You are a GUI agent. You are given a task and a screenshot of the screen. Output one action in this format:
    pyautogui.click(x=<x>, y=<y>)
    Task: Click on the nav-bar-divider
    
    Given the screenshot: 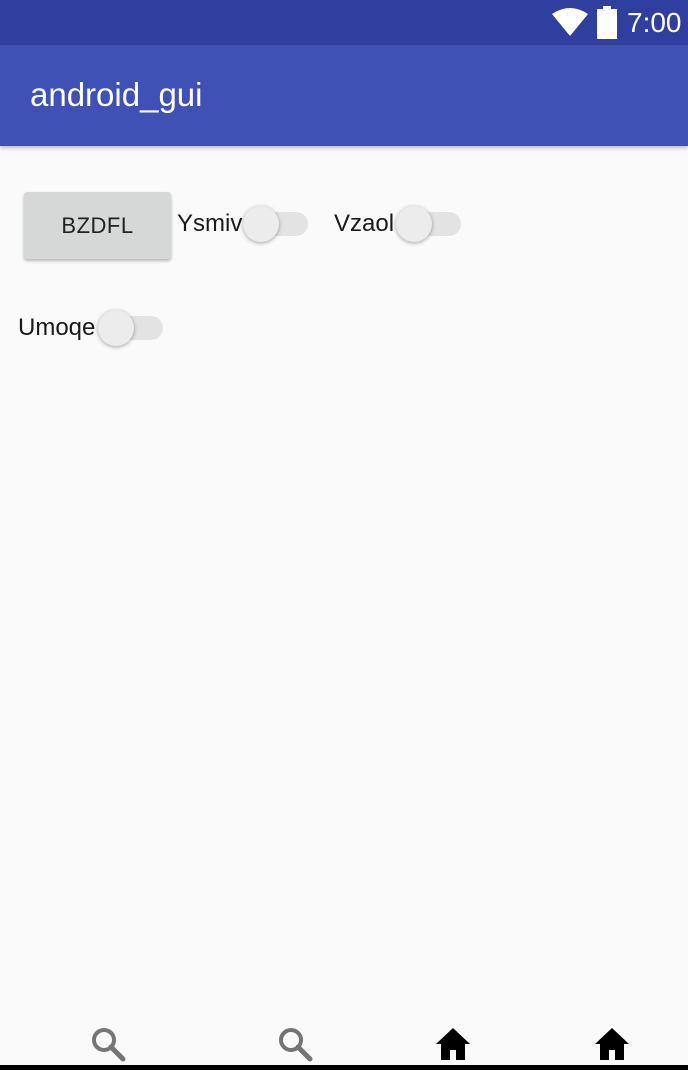 What is the action you would take?
    pyautogui.click(x=344, y=1067)
    